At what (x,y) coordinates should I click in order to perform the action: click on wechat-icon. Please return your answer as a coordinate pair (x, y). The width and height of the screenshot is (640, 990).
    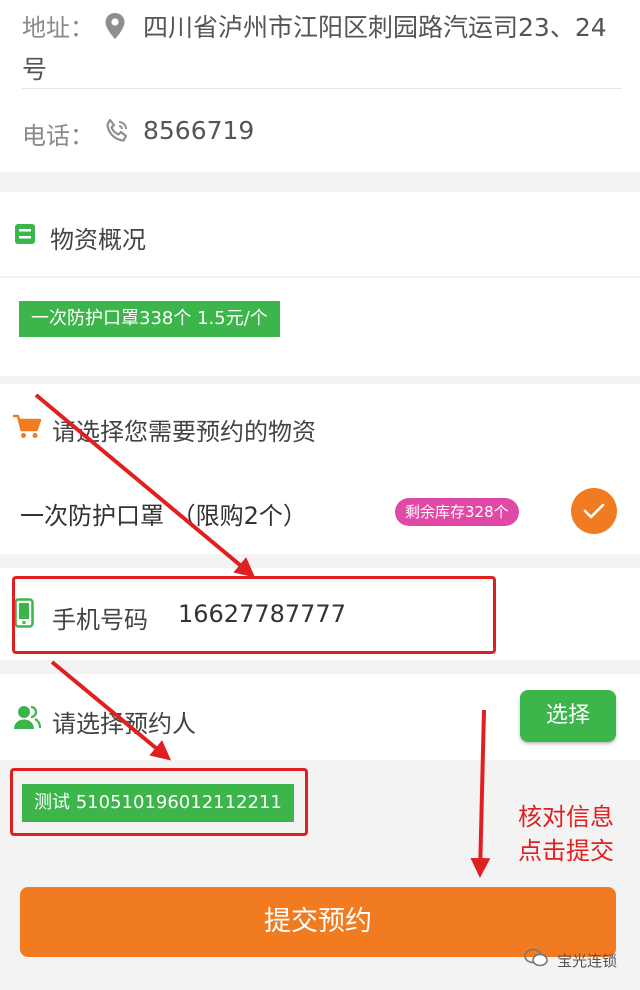
    Looking at the image, I should click on (536, 960).